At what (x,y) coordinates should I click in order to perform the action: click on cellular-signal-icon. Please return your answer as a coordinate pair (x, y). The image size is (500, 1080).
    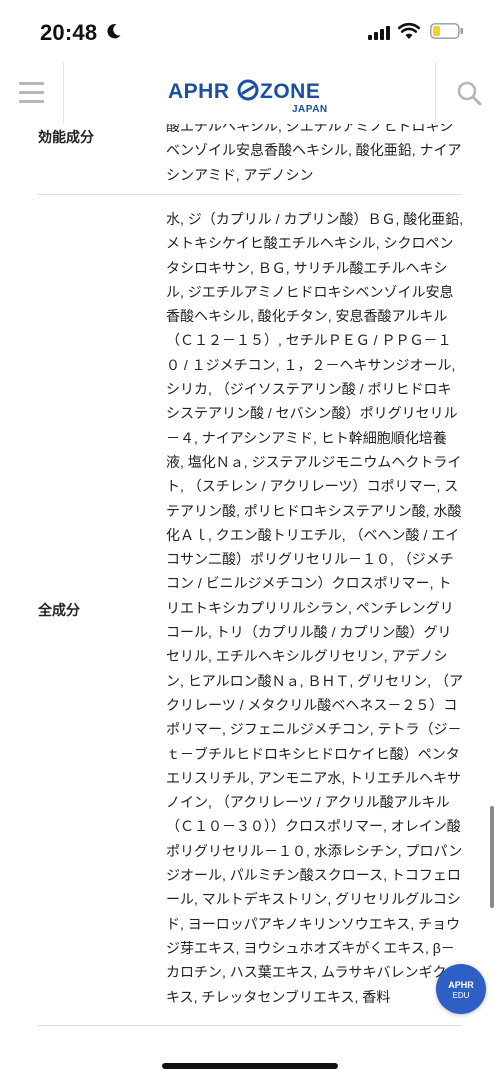
    Looking at the image, I should click on (379, 33).